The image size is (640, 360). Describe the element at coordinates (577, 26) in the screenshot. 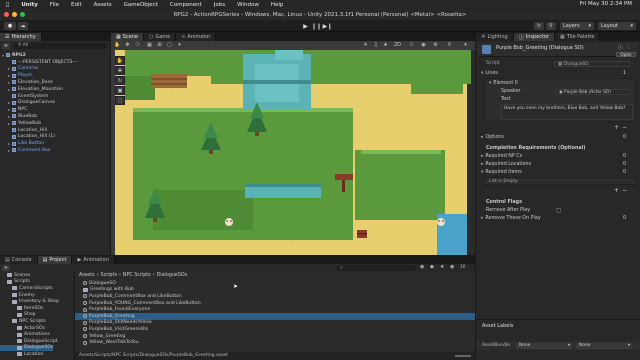

I see `layers-dropdown: Layers ▾` at that location.